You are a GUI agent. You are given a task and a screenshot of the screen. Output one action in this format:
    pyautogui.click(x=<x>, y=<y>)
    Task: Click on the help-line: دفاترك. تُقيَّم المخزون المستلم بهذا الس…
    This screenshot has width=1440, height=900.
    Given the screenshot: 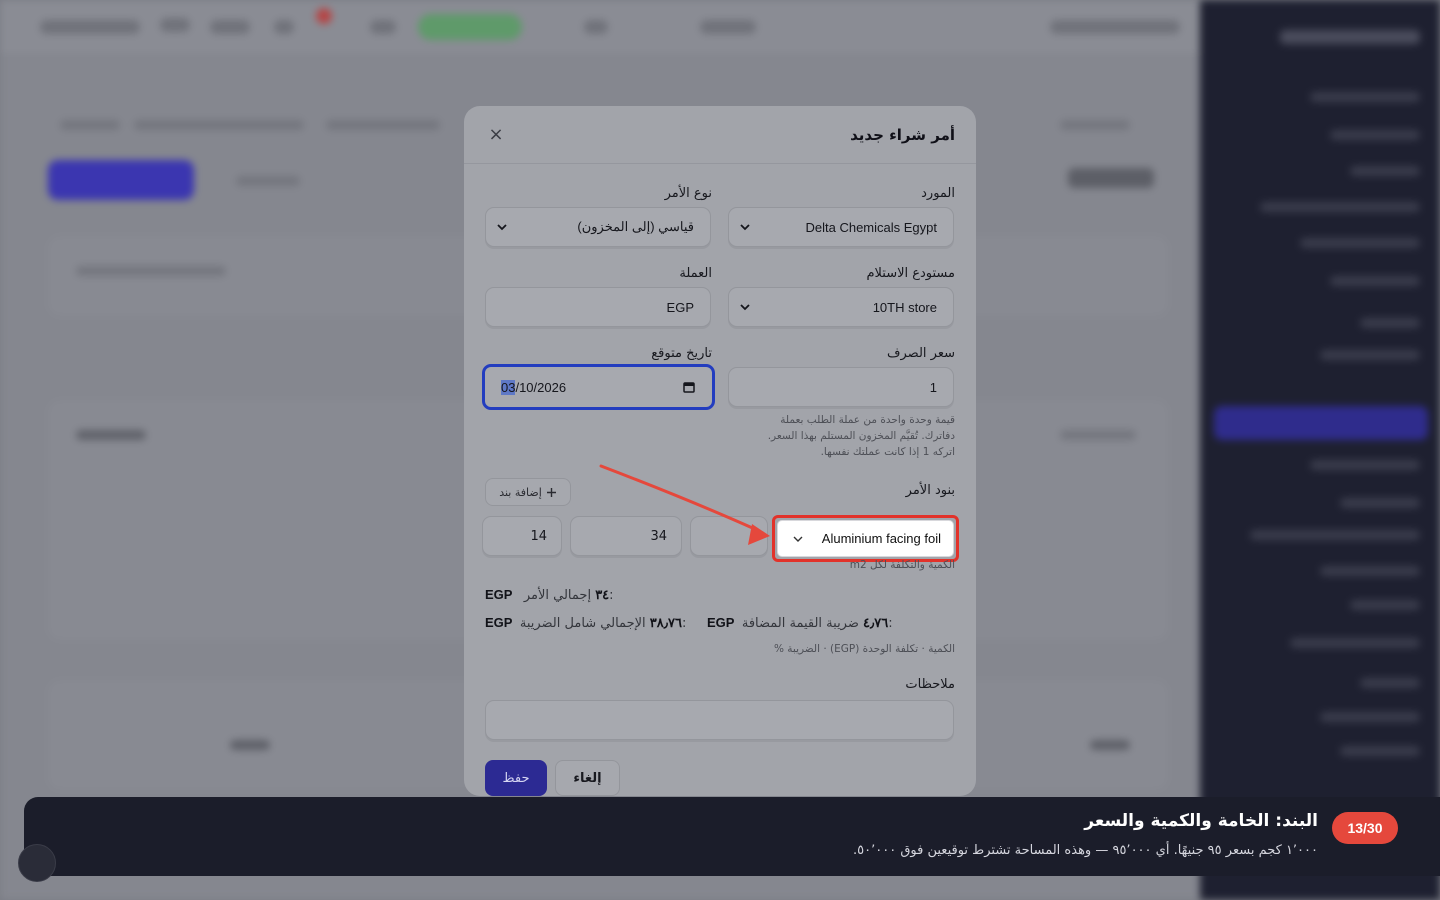 What is the action you would take?
    pyautogui.click(x=861, y=436)
    